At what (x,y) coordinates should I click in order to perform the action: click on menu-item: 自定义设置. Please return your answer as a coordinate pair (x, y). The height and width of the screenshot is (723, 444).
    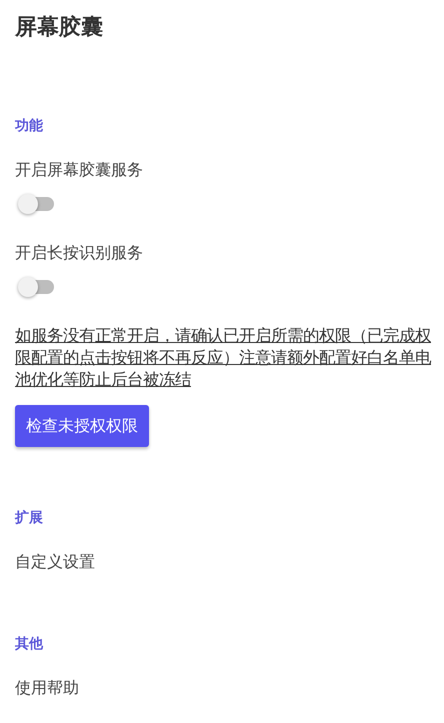
    Looking at the image, I should click on (55, 562).